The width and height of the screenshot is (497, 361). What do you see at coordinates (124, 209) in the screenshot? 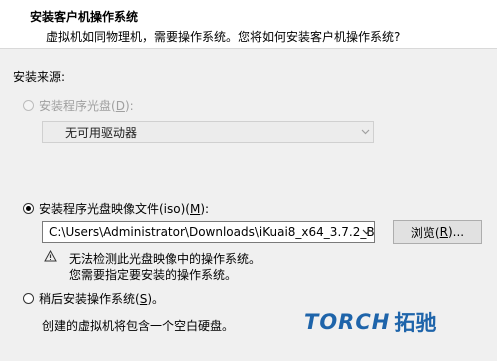
I see `radio-label-iso: 安装程序光盘映像文件(iso)(M):` at bounding box center [124, 209].